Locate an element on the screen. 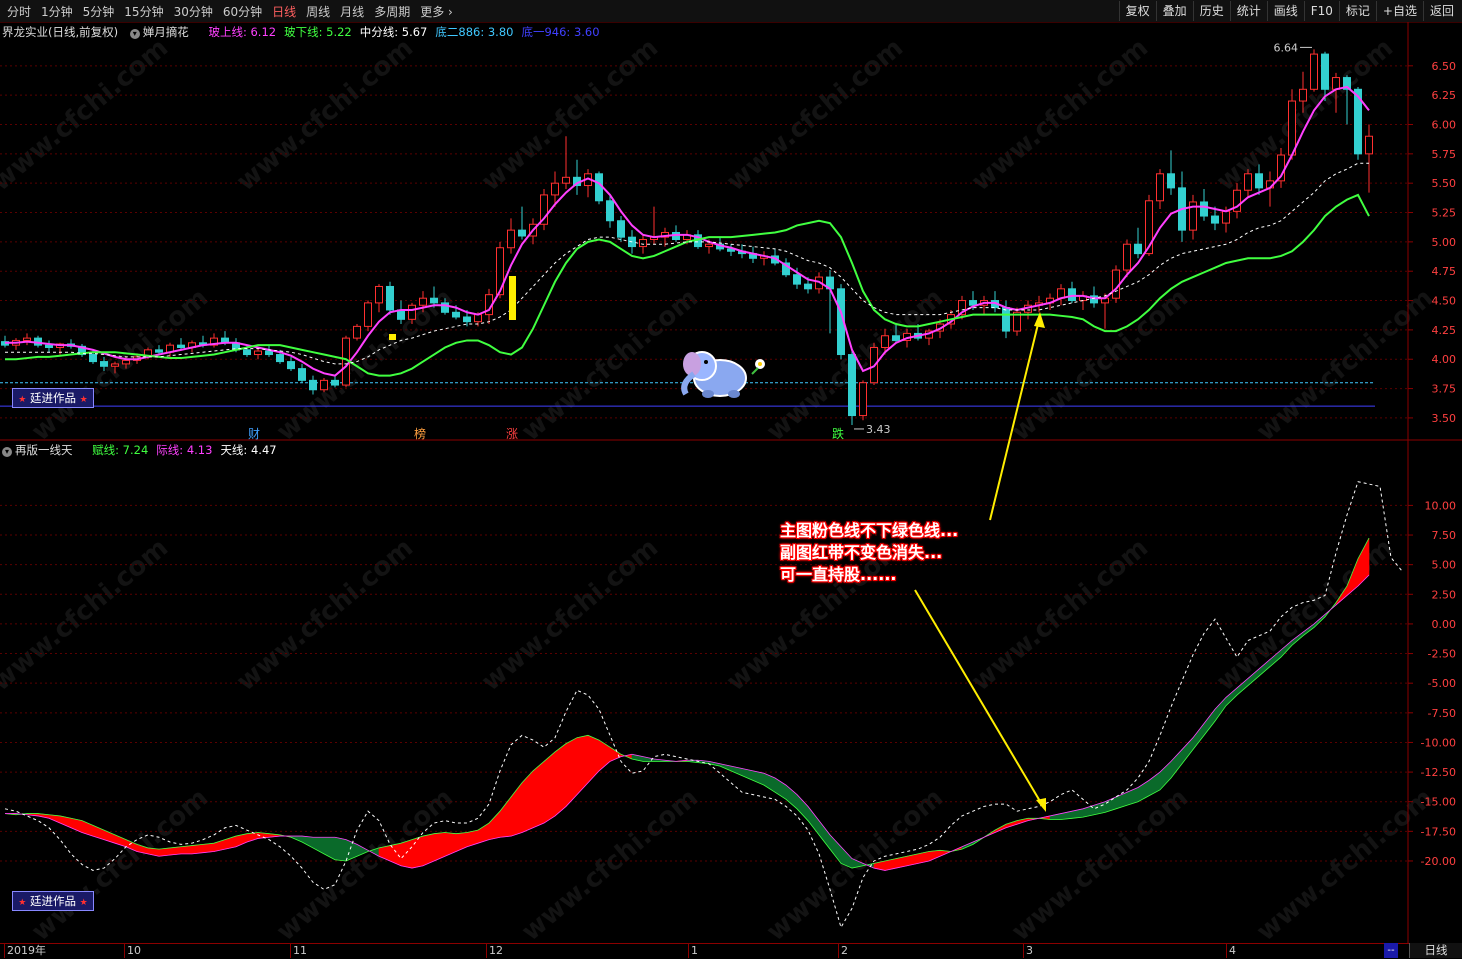  sub-tick-label: -2.50 is located at coordinates (1442, 654).